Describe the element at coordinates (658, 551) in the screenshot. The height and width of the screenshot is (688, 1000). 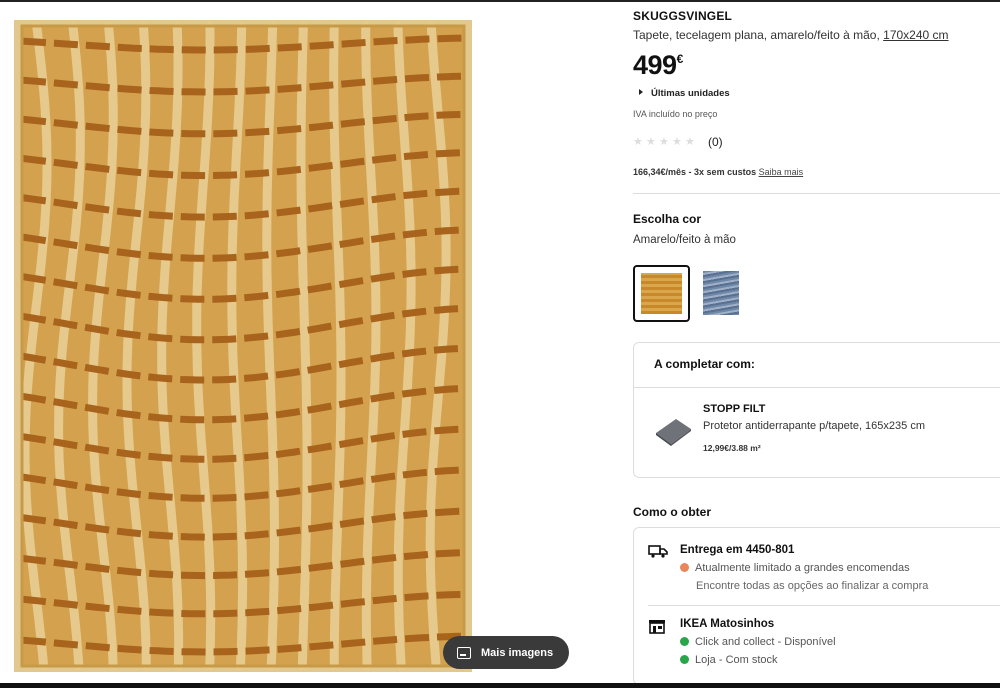
I see `truck-icon` at that location.